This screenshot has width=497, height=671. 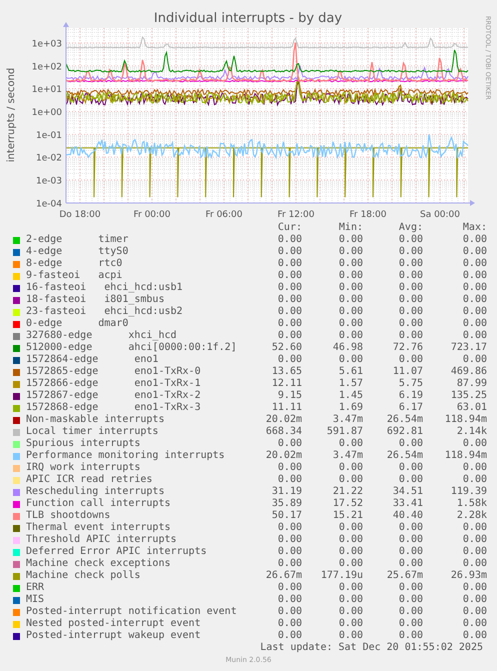 I want to click on y-axis-label: interrupts / second, so click(x=11, y=115).